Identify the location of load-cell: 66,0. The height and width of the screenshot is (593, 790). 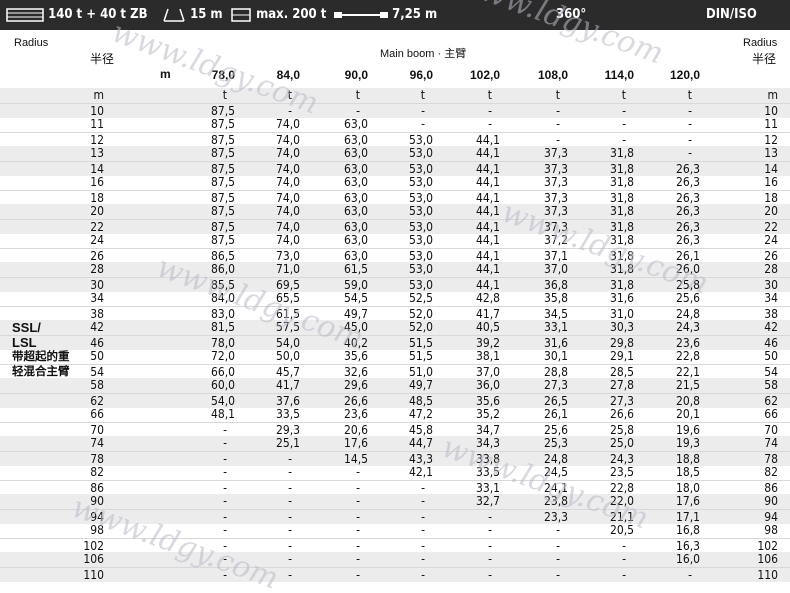
(222, 371).